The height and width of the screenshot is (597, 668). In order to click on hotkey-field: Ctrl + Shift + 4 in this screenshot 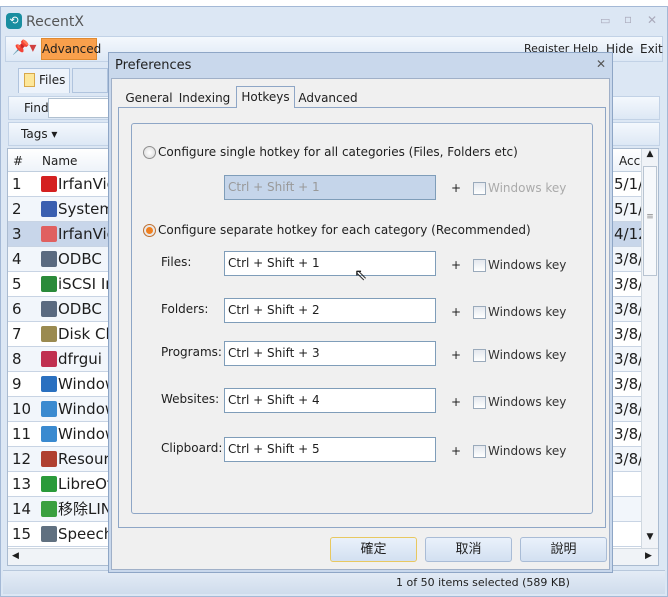, I will do `click(330, 400)`.